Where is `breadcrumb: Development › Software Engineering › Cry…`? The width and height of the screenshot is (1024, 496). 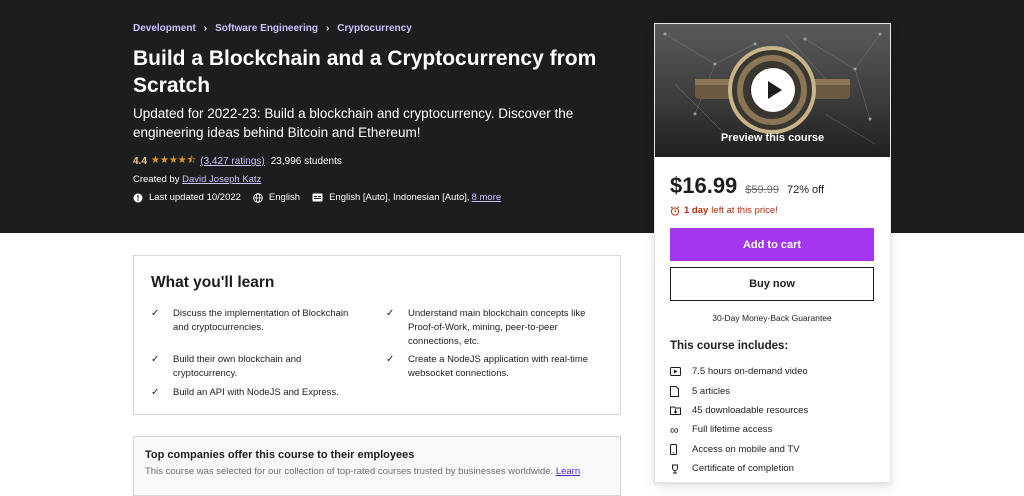
breadcrumb: Development › Software Engineering › Cry… is located at coordinates (272, 28).